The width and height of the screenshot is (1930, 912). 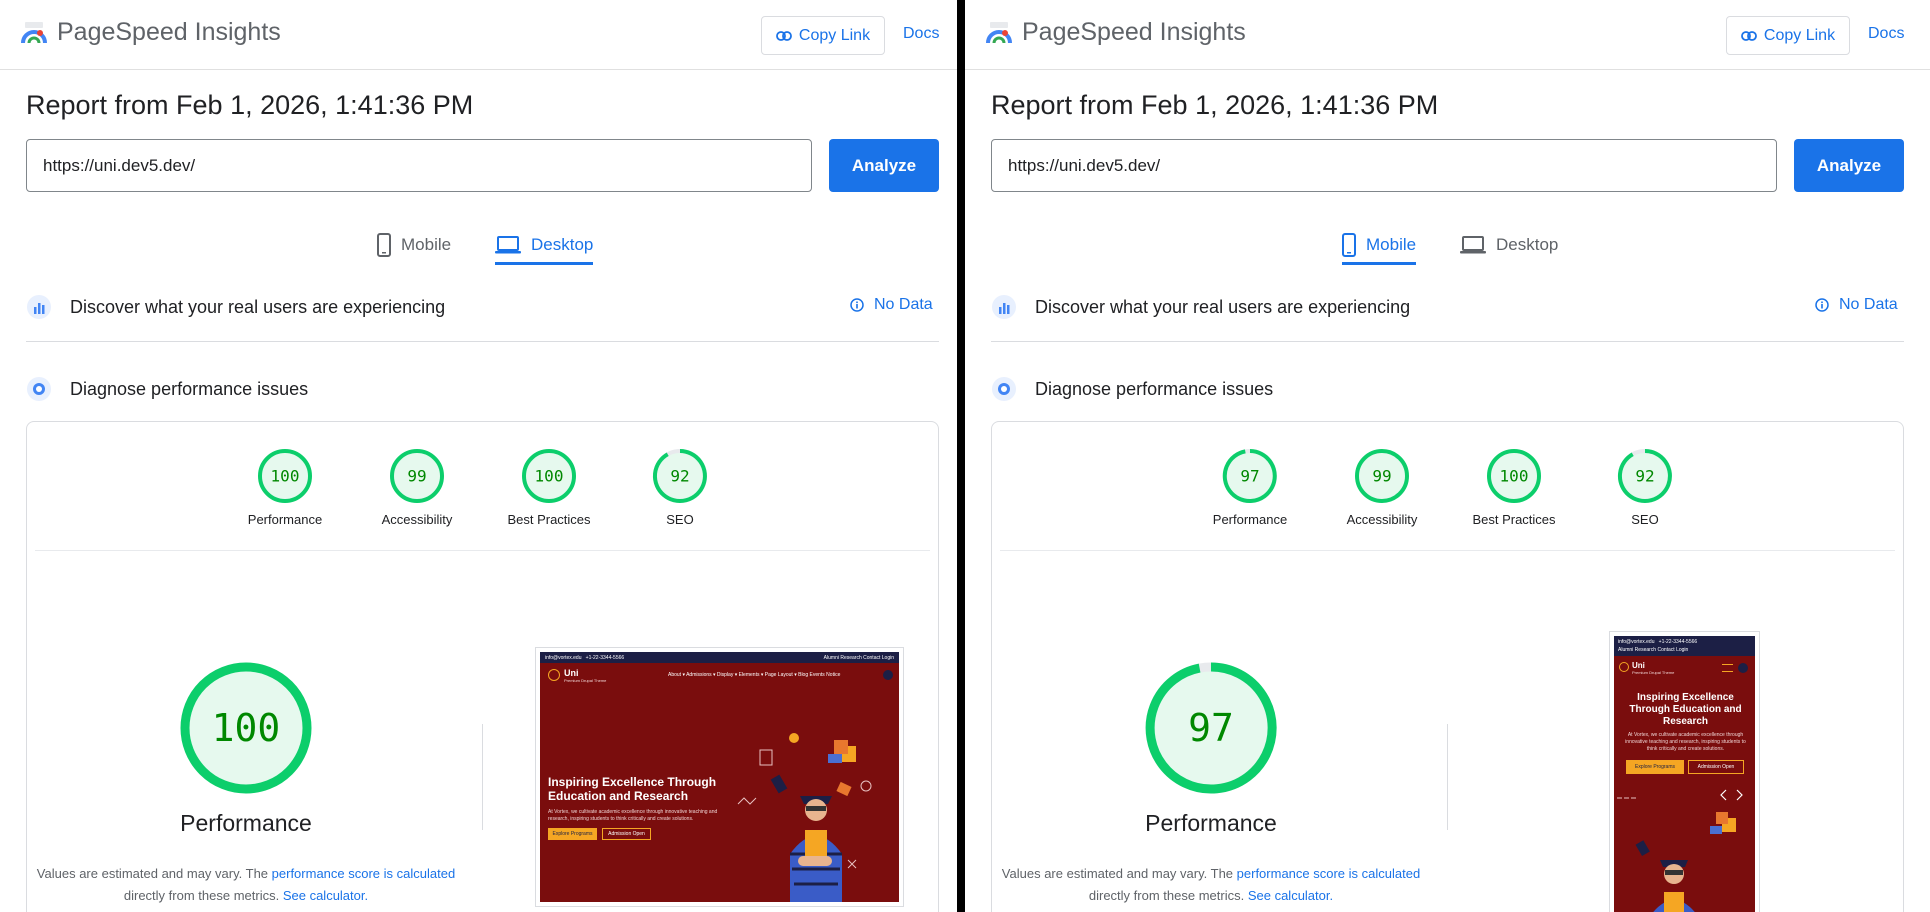 I want to click on main-gauge-ring: 97, so click(x=1211, y=728).